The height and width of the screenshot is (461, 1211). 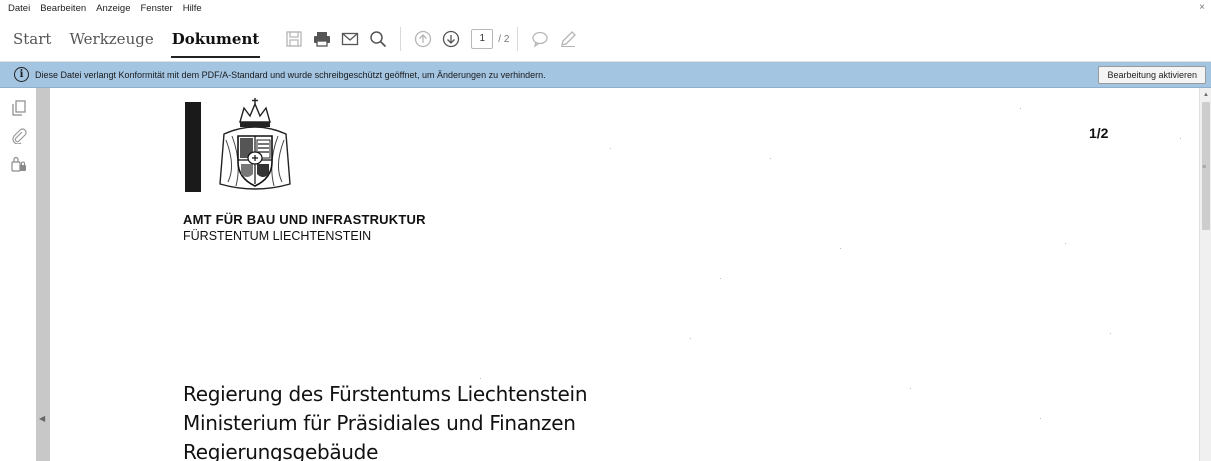 I want to click on tab-werkzeuge: Werkzeuge, so click(x=111, y=39).